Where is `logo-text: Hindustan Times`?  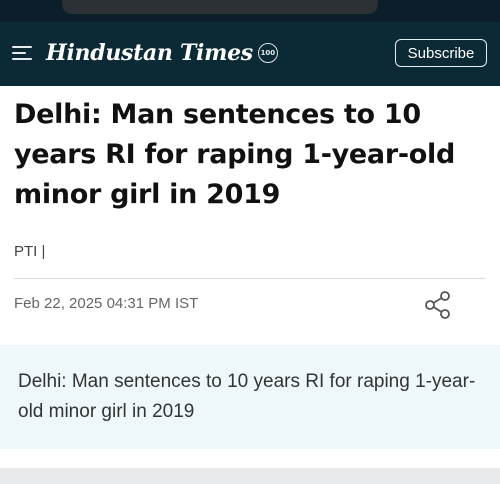
logo-text: Hindustan Times is located at coordinates (149, 53).